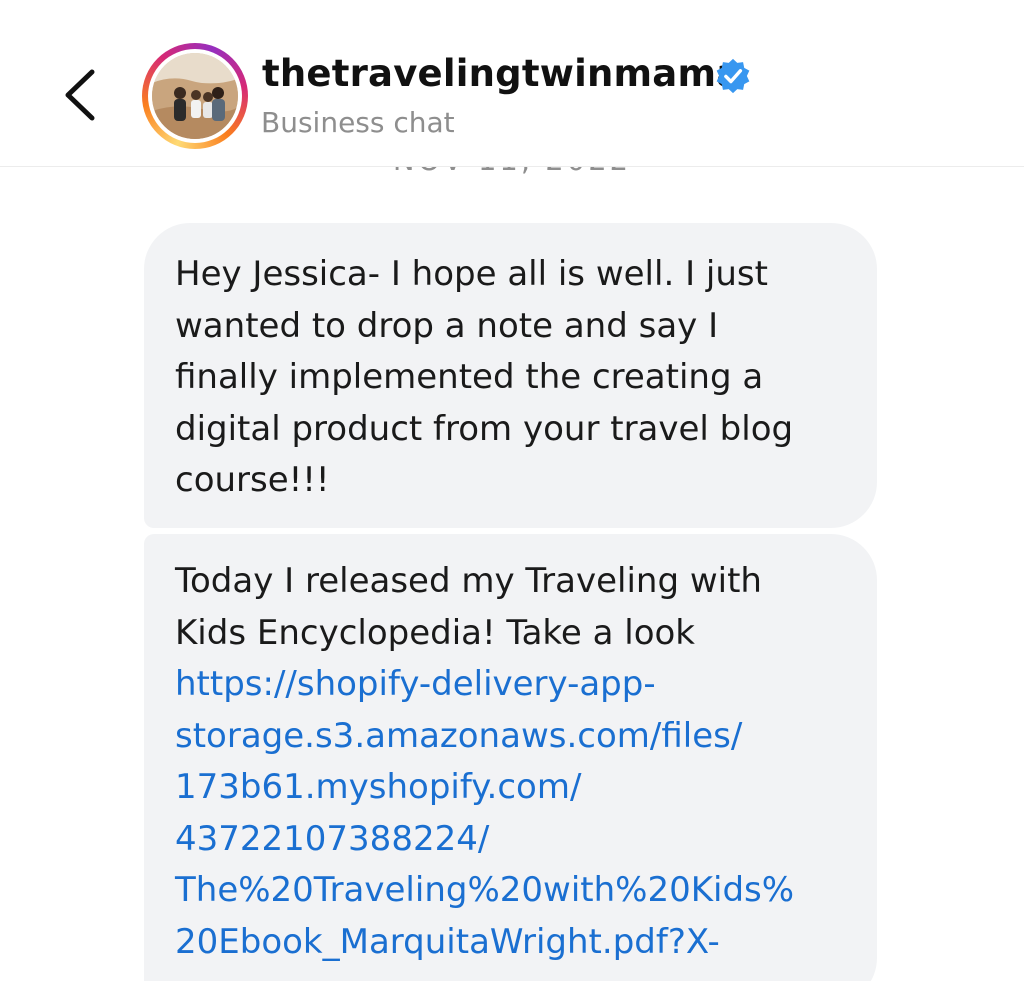 Image resolution: width=1024 pixels, height=981 pixels. What do you see at coordinates (469, 377) in the screenshot?
I see `message-text-line: finally implemented the creating a` at bounding box center [469, 377].